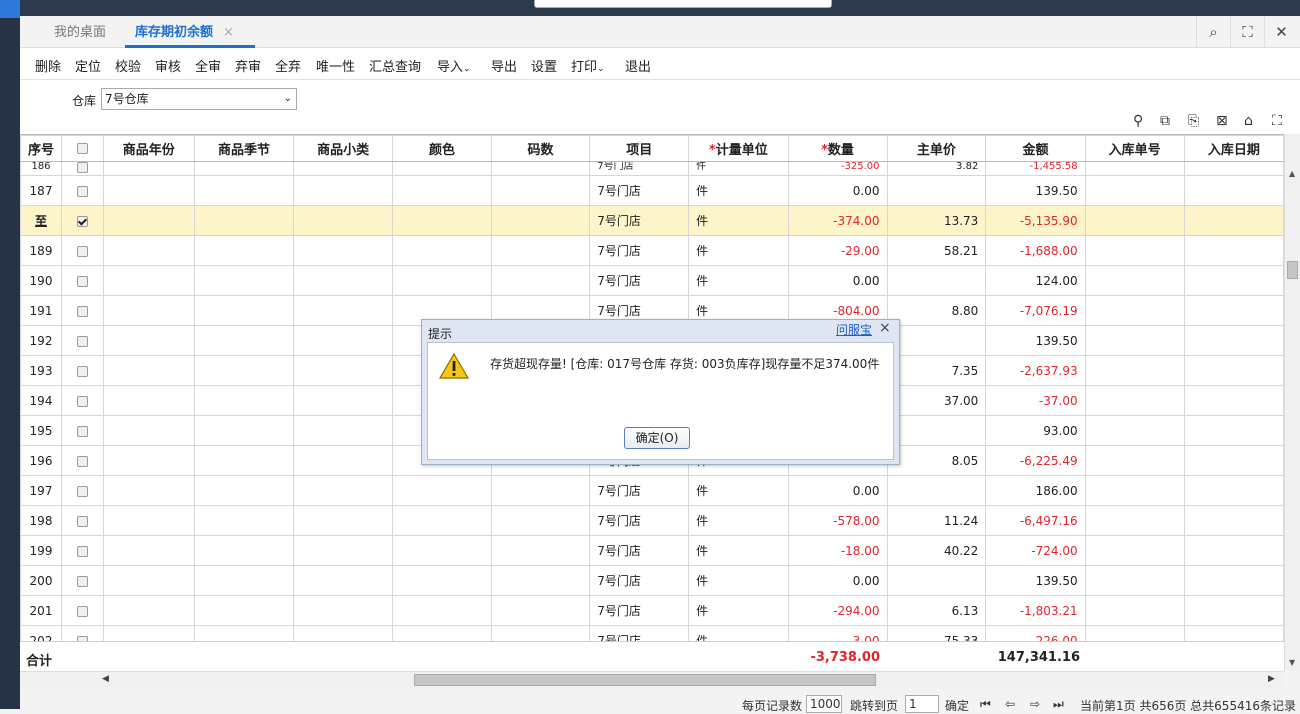 Image resolution: width=1300 pixels, height=714 pixels. I want to click on cell-amount: 93.00, so click(1035, 430).